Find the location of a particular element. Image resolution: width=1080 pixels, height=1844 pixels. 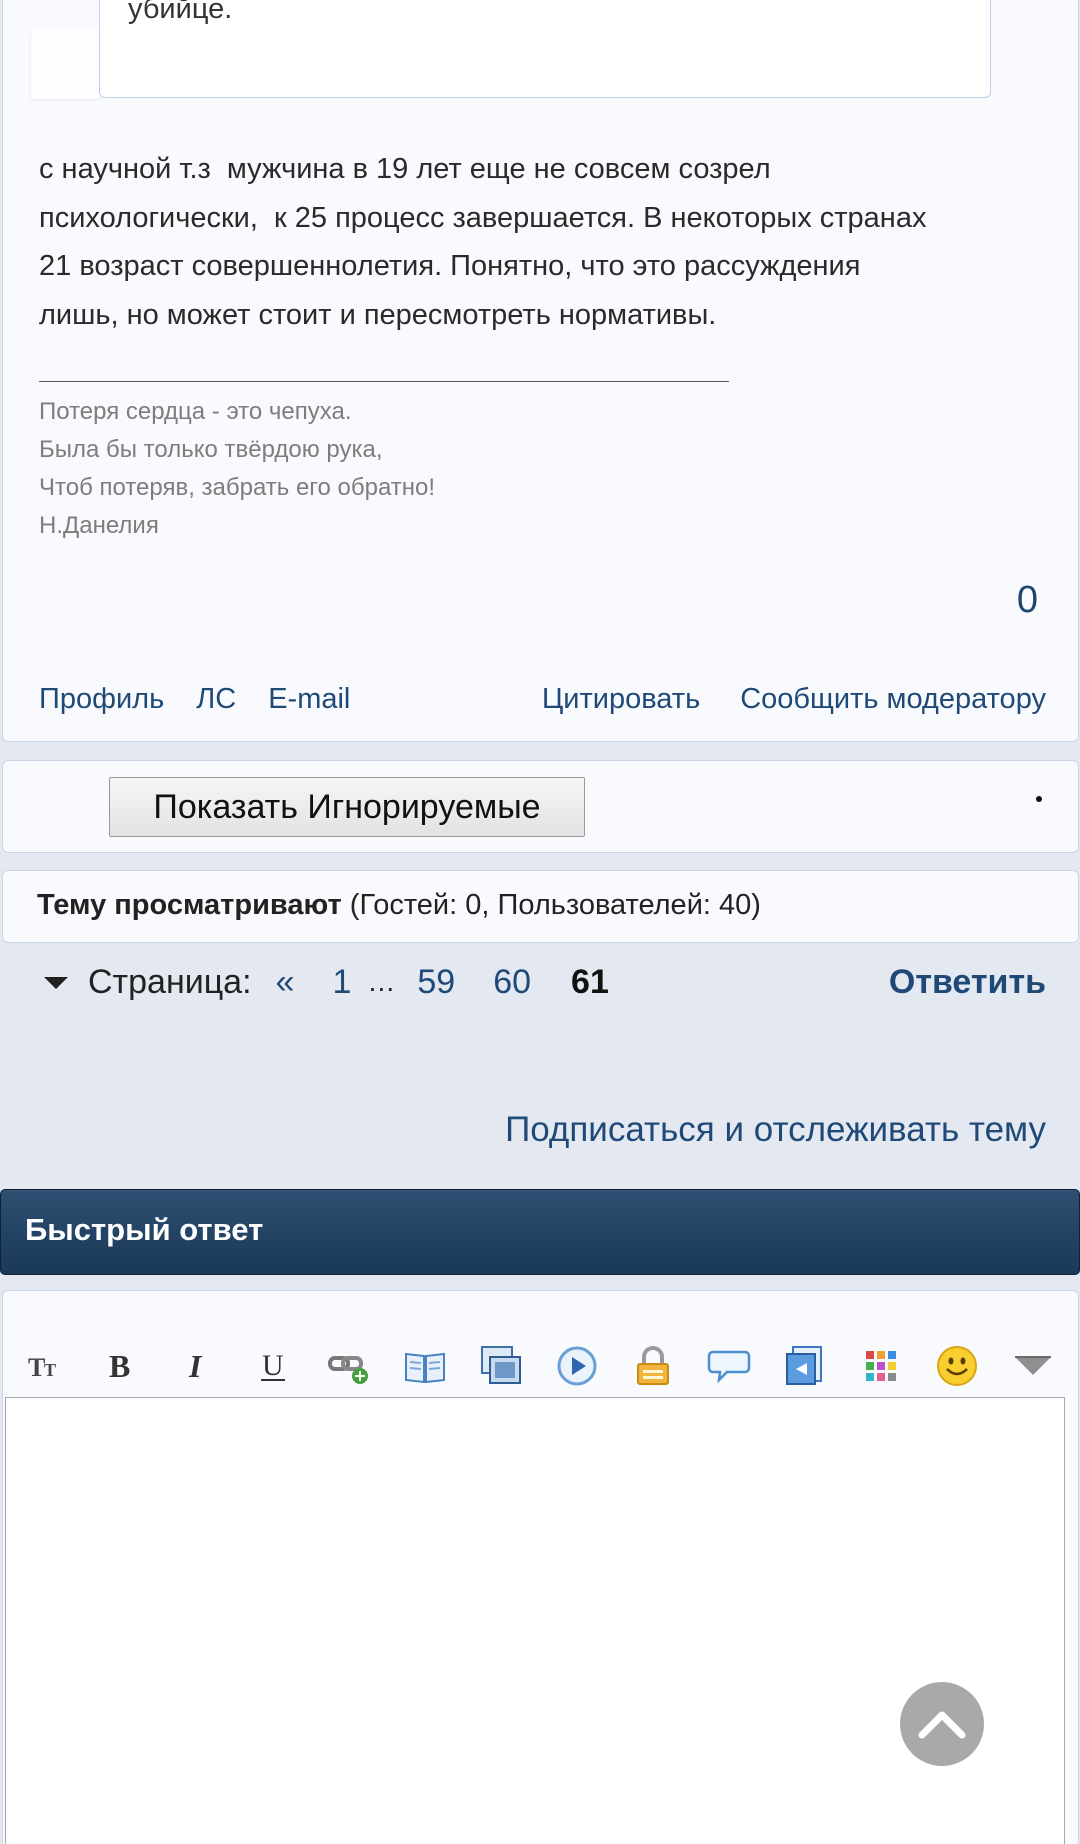

ignored-posts-bar: Показать Игнорируемые is located at coordinates (540, 806).